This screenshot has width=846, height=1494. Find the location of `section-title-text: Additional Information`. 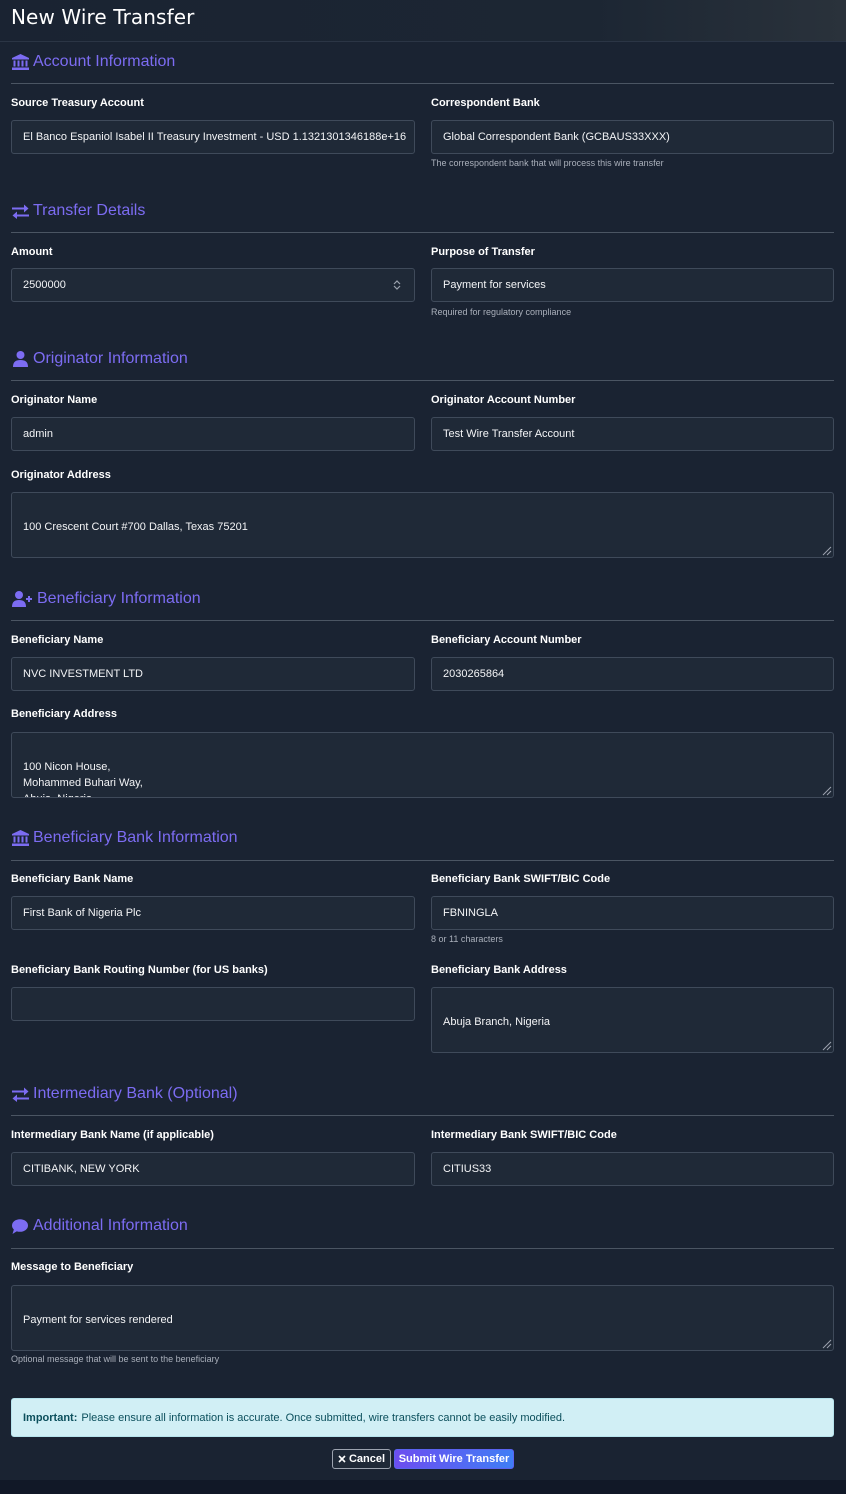

section-title-text: Additional Information is located at coordinates (110, 1225).